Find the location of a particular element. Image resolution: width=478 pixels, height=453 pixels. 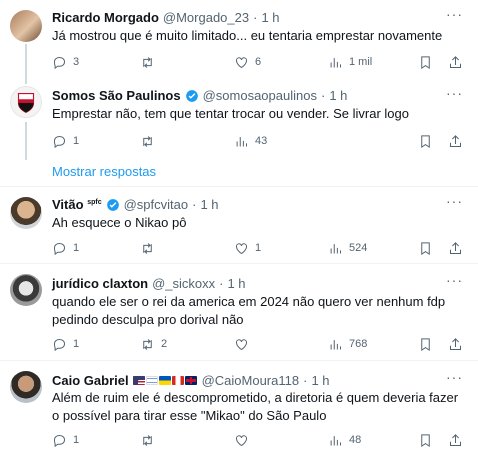

views-button: 768 is located at coordinates (347, 344).